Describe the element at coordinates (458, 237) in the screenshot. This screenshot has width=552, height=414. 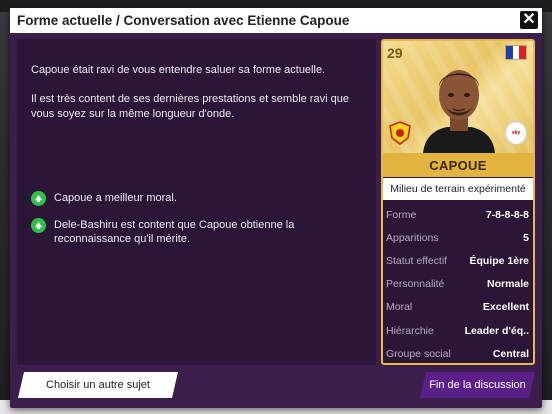
I see `stat-row-appearances: Apparitions 5` at that location.